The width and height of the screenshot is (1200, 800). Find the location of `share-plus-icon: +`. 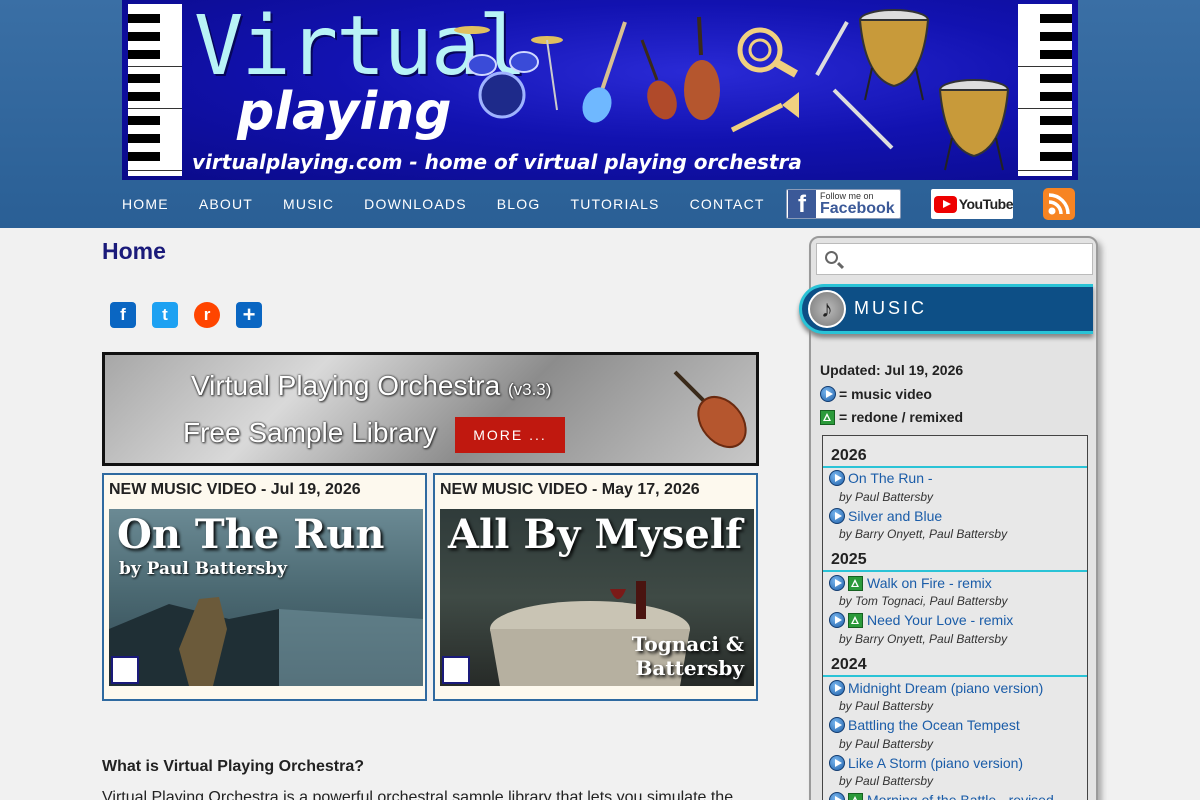

share-plus-icon: + is located at coordinates (249, 315).